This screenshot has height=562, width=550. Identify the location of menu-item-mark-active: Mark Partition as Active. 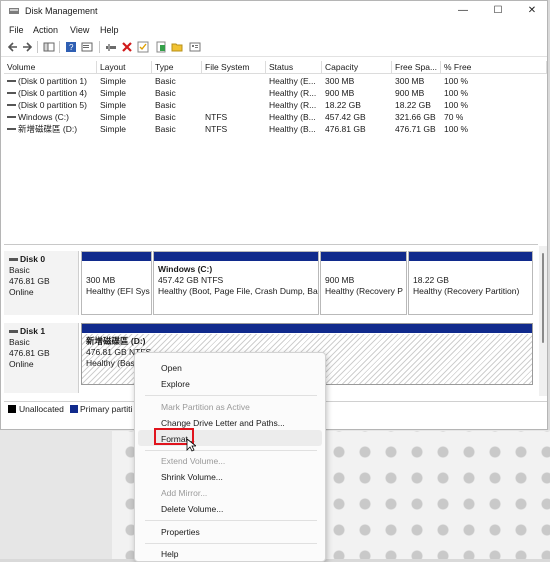
(205, 407).